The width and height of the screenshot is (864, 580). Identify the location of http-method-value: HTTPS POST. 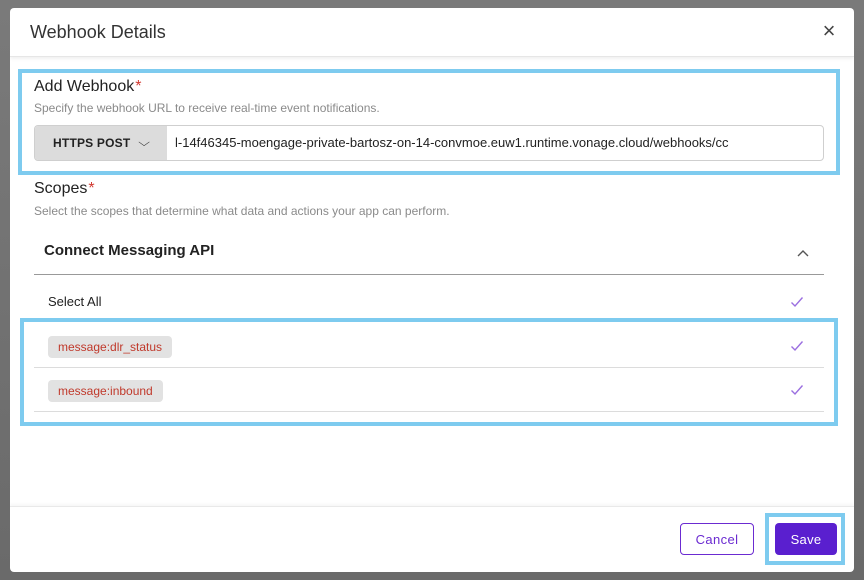
(92, 143).